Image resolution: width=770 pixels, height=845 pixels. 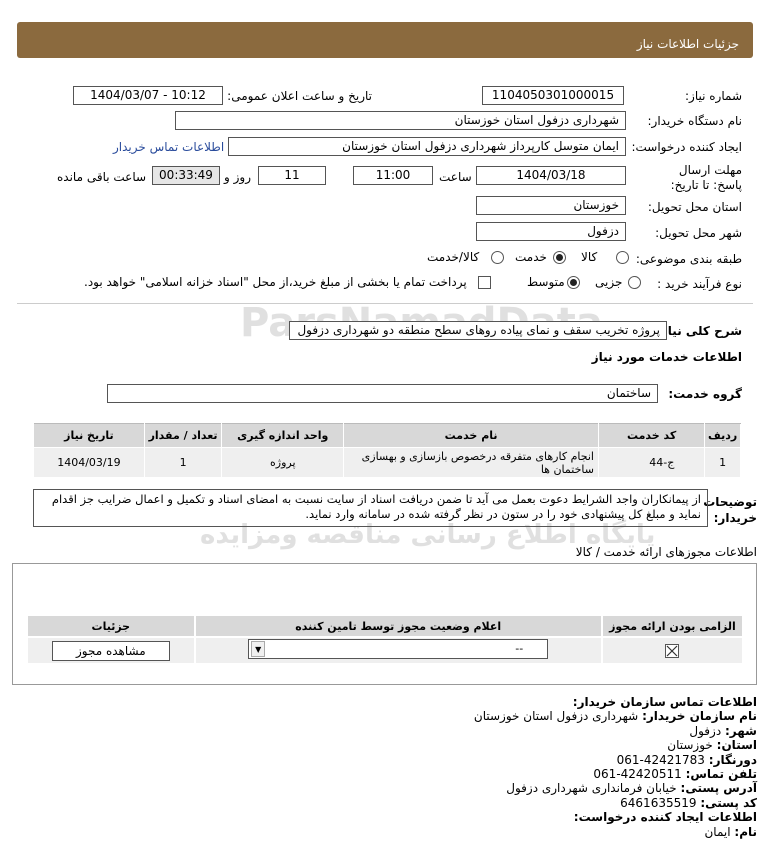 What do you see at coordinates (283, 435) in the screenshot?
I see `col-unit: واحد اندازه گیری` at bounding box center [283, 435].